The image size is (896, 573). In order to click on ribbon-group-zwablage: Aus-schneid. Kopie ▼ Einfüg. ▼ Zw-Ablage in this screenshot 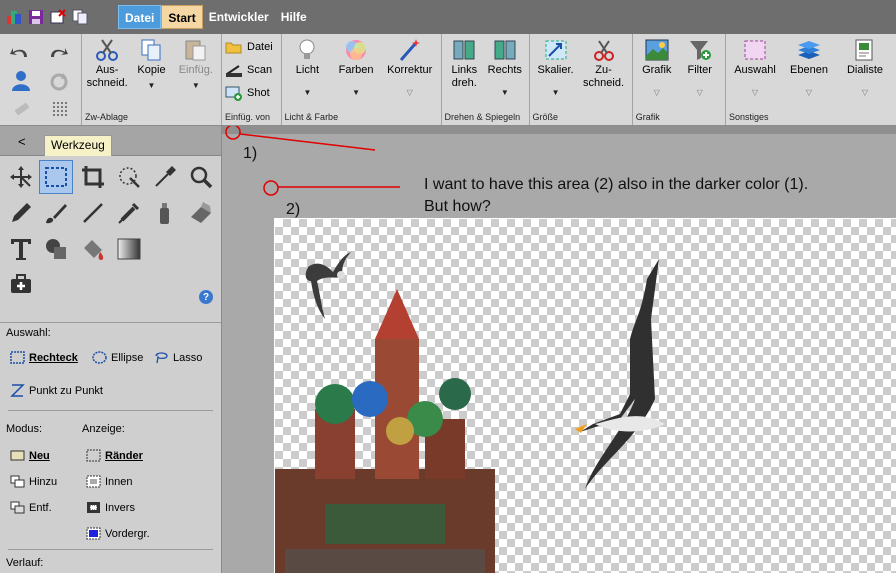, I will do `click(152, 79)`.